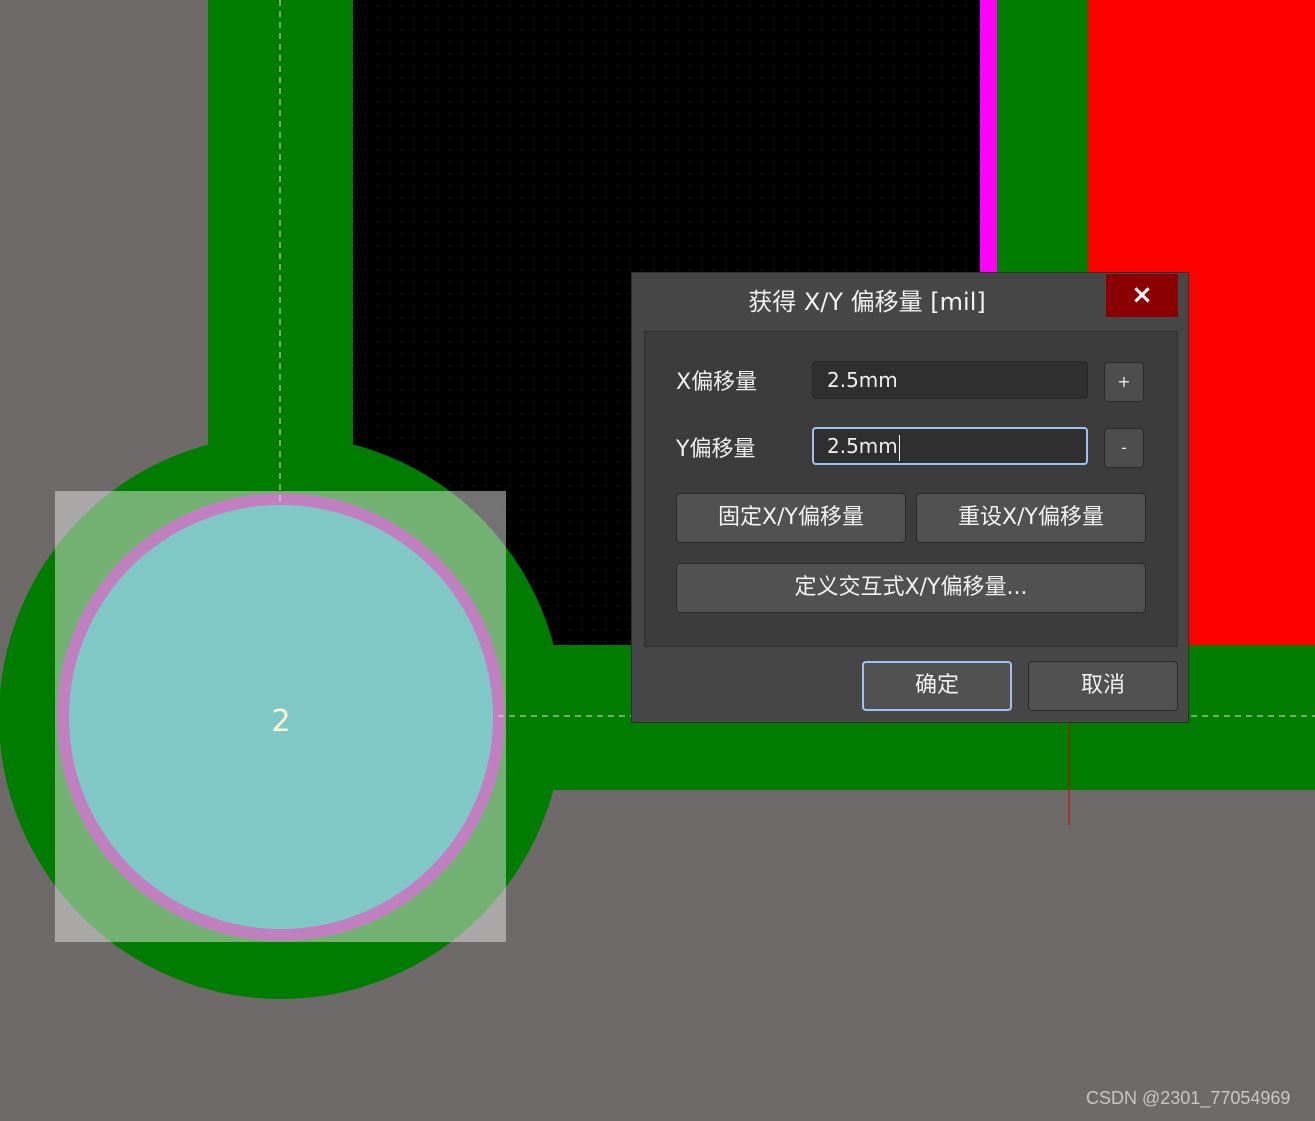  Describe the element at coordinates (791, 518) in the screenshot. I see `fix-offset-button: 固定X/Y偏移量` at that location.